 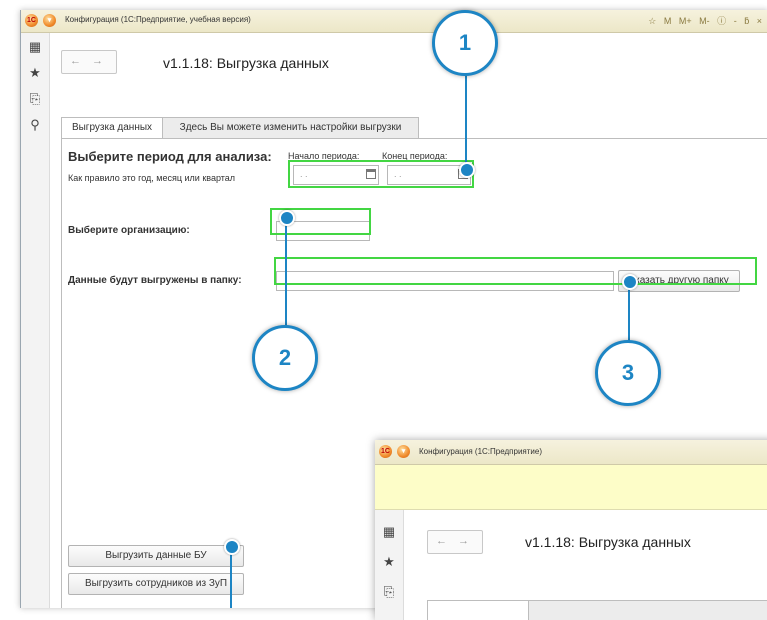 I want to click on callout-4-line, so click(x=231, y=577).